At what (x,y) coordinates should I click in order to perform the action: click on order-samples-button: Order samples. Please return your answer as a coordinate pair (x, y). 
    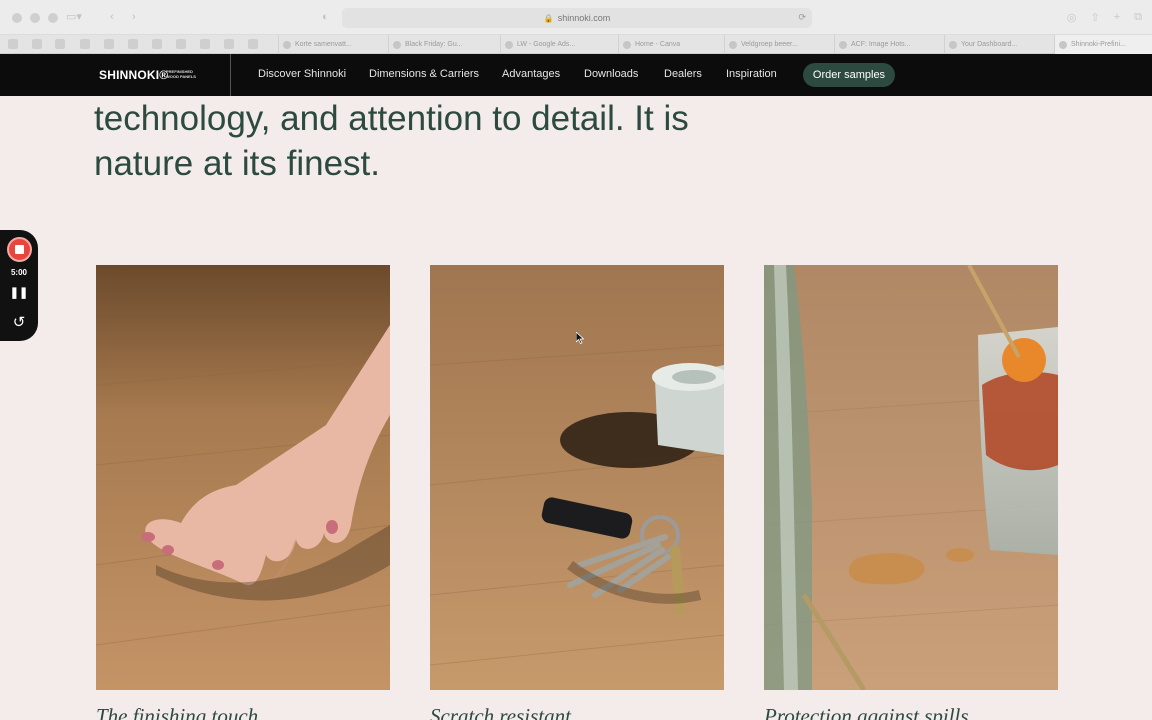
    Looking at the image, I should click on (849, 75).